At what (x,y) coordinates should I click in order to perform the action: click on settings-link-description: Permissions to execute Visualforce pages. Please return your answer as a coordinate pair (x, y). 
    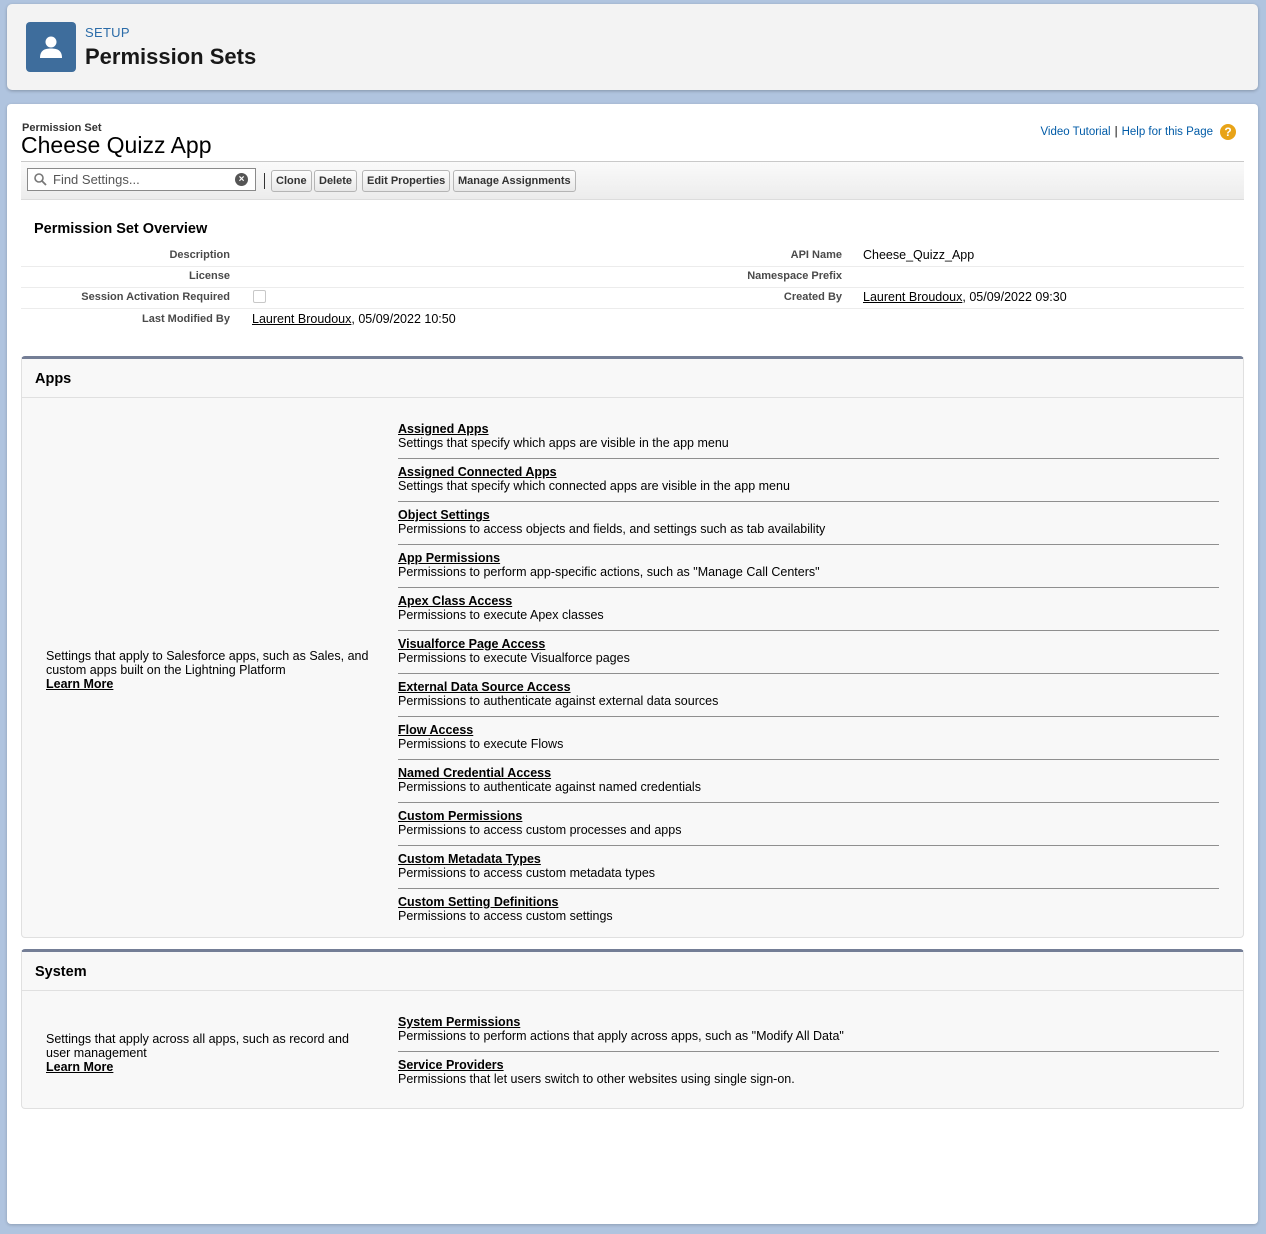
    Looking at the image, I should click on (514, 658).